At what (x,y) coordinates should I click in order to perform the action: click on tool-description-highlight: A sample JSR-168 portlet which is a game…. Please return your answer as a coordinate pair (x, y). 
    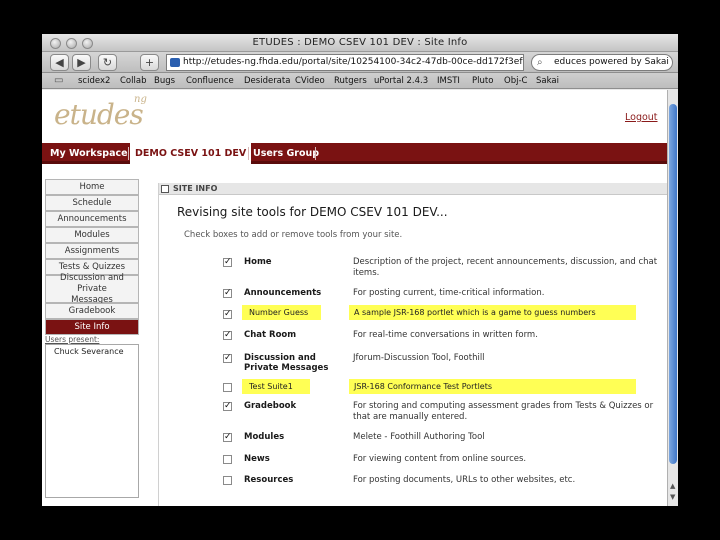
    Looking at the image, I should click on (492, 312).